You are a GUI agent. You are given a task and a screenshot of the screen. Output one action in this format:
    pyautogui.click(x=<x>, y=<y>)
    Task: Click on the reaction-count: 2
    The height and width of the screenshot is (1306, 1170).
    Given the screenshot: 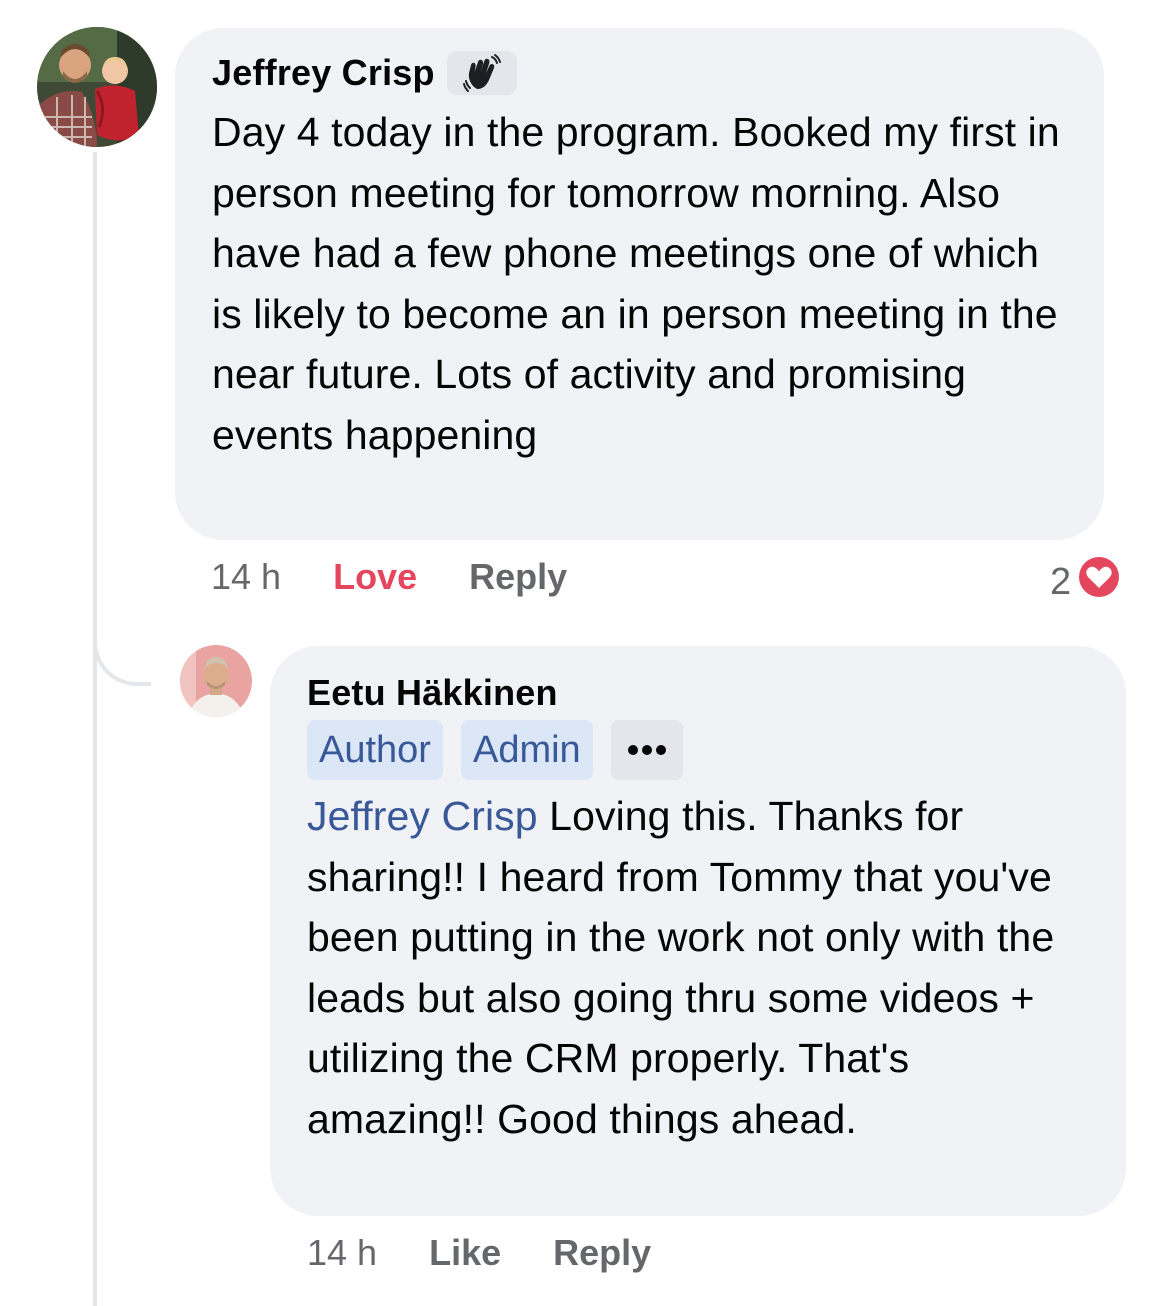 What is the action you would take?
    pyautogui.click(x=1061, y=581)
    